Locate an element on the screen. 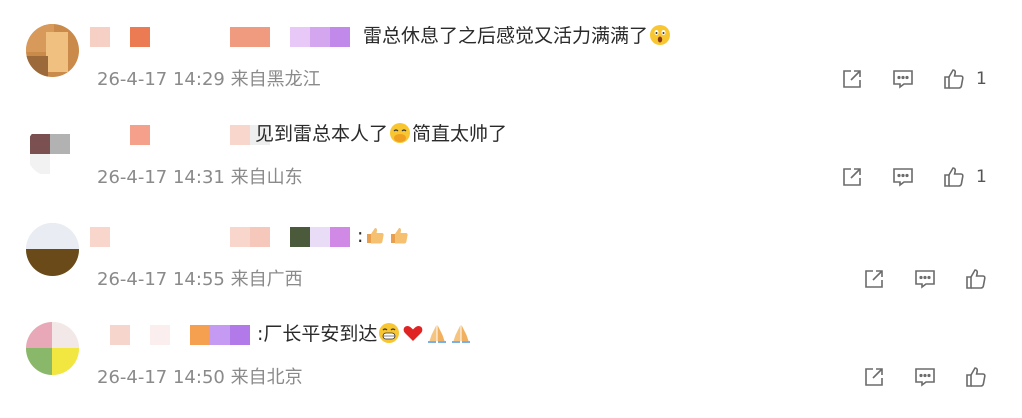 Image resolution: width=1022 pixels, height=418 pixels. grinning-face-icon is located at coordinates (389, 333).